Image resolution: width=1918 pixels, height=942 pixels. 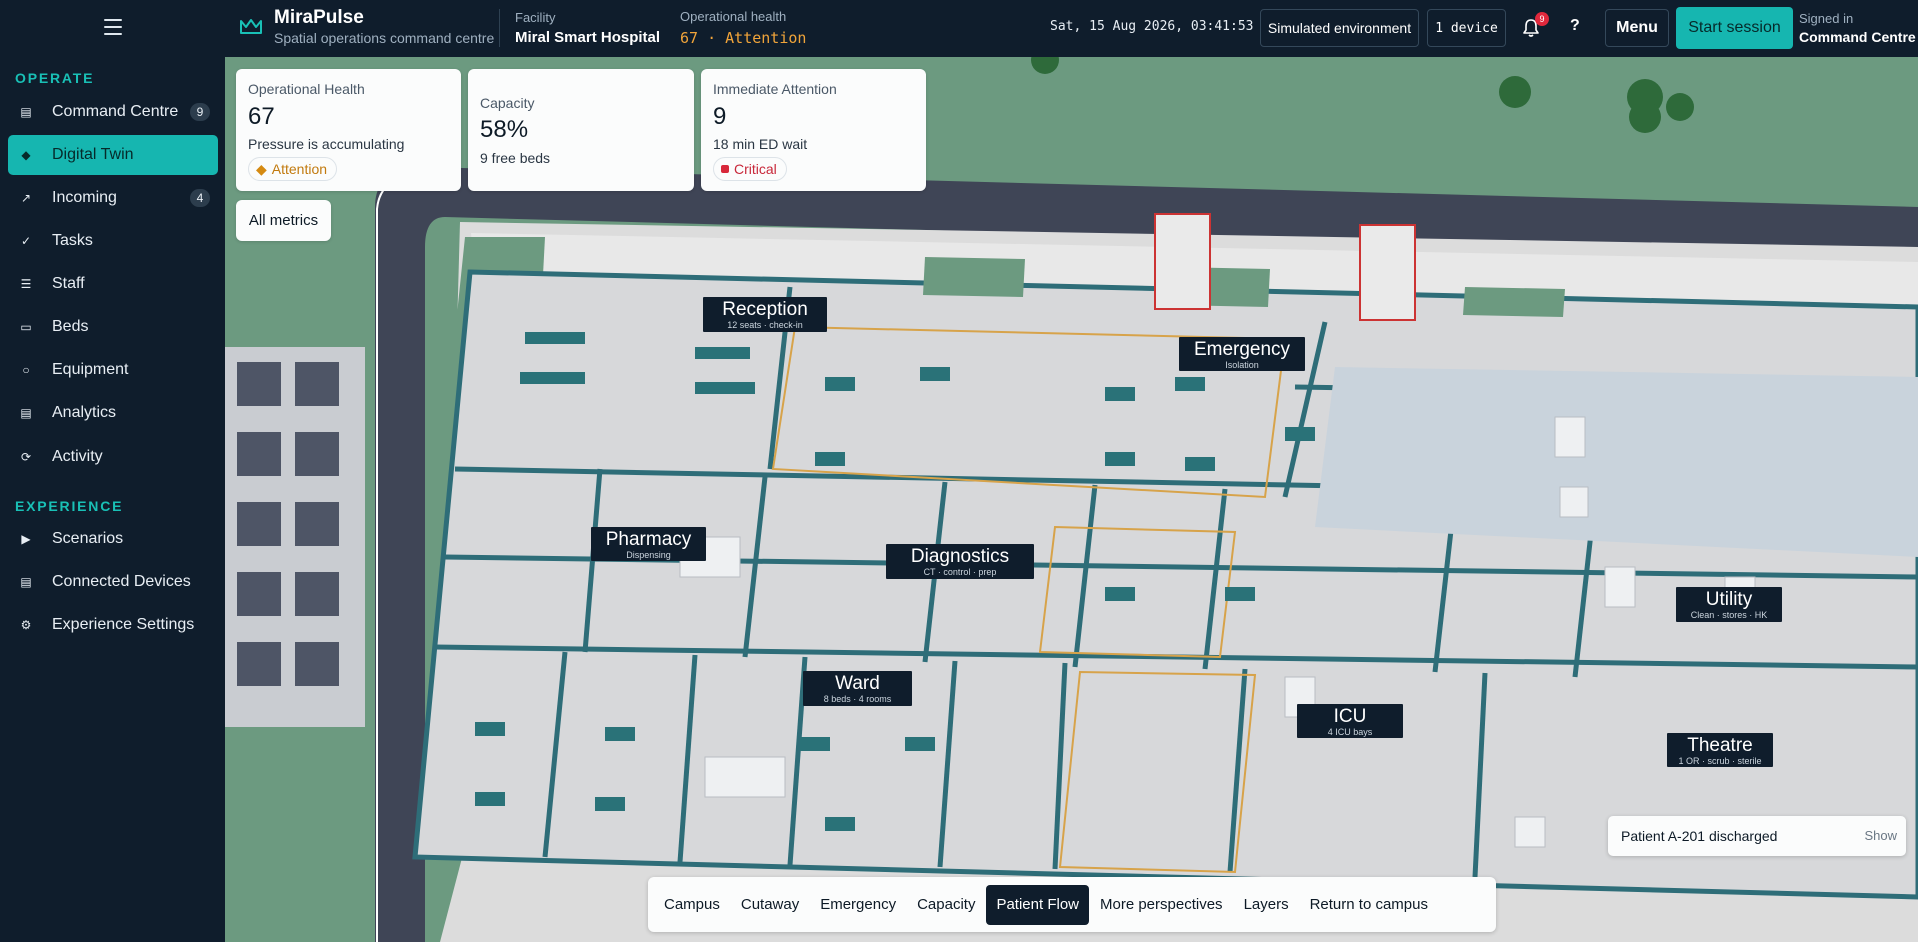 What do you see at coordinates (775, 89) in the screenshot?
I see `card-title: Immediate Attention` at bounding box center [775, 89].